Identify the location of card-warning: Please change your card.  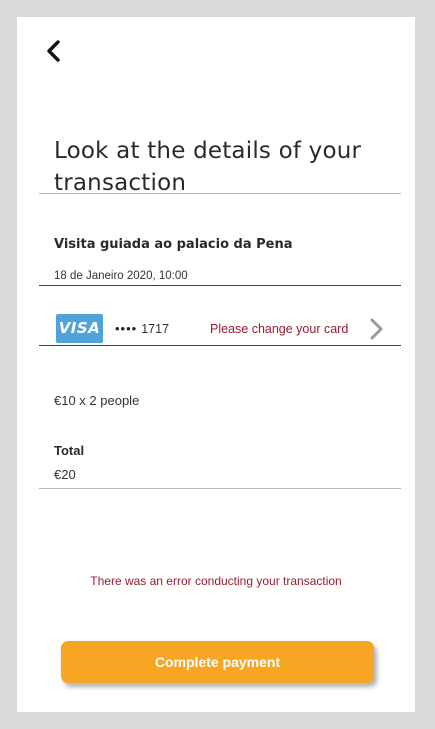
(279, 329).